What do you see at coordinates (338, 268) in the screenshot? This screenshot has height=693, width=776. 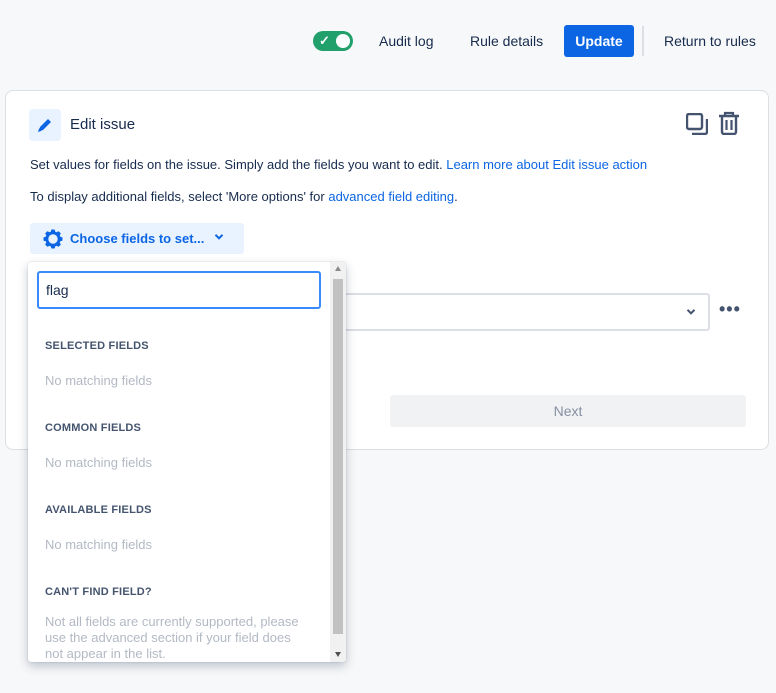 I see `scroll-up-arrow-icon` at bounding box center [338, 268].